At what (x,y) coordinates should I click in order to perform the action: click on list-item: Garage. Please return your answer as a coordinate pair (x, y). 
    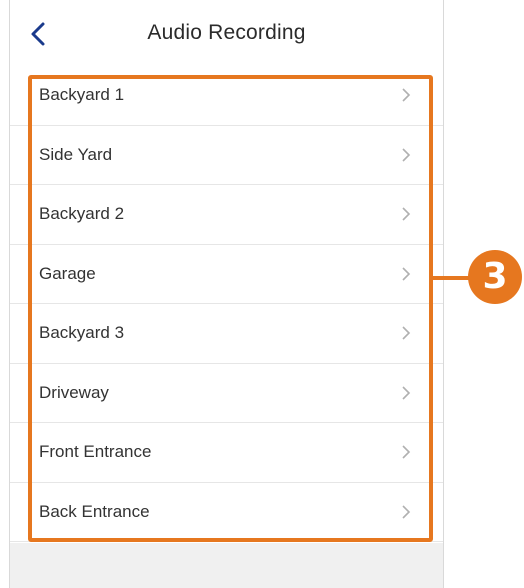
    Looking at the image, I should click on (226, 274).